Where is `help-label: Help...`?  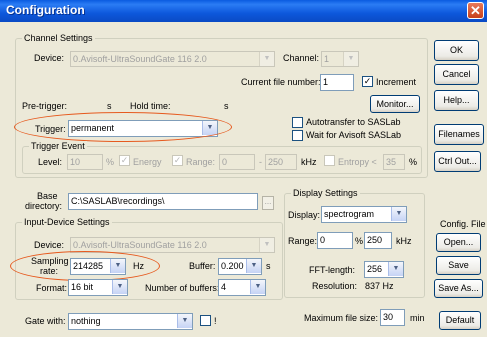 help-label: Help... is located at coordinates (456, 100).